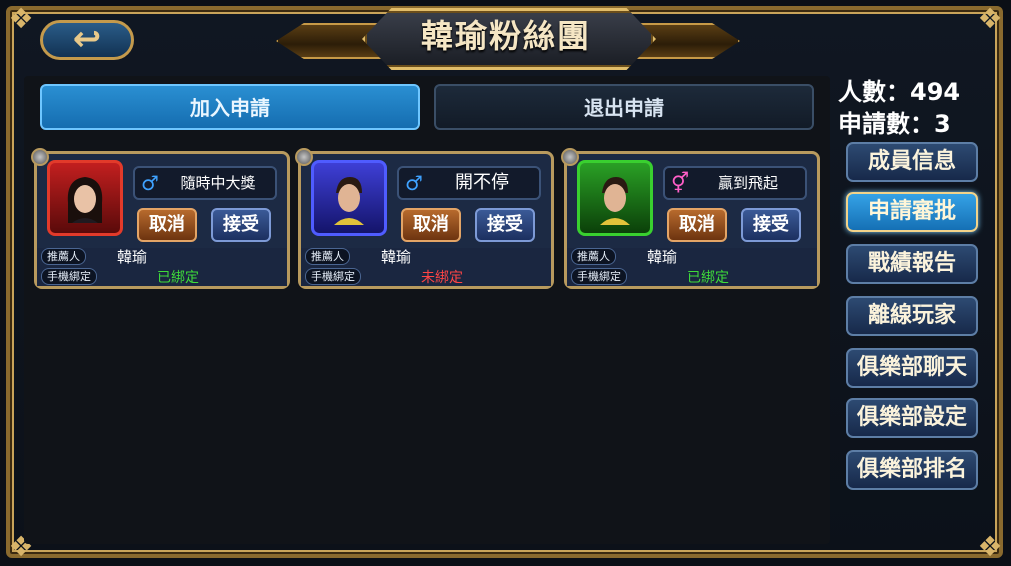  I want to click on tab-quit-applications: 退出申請, so click(624, 107).